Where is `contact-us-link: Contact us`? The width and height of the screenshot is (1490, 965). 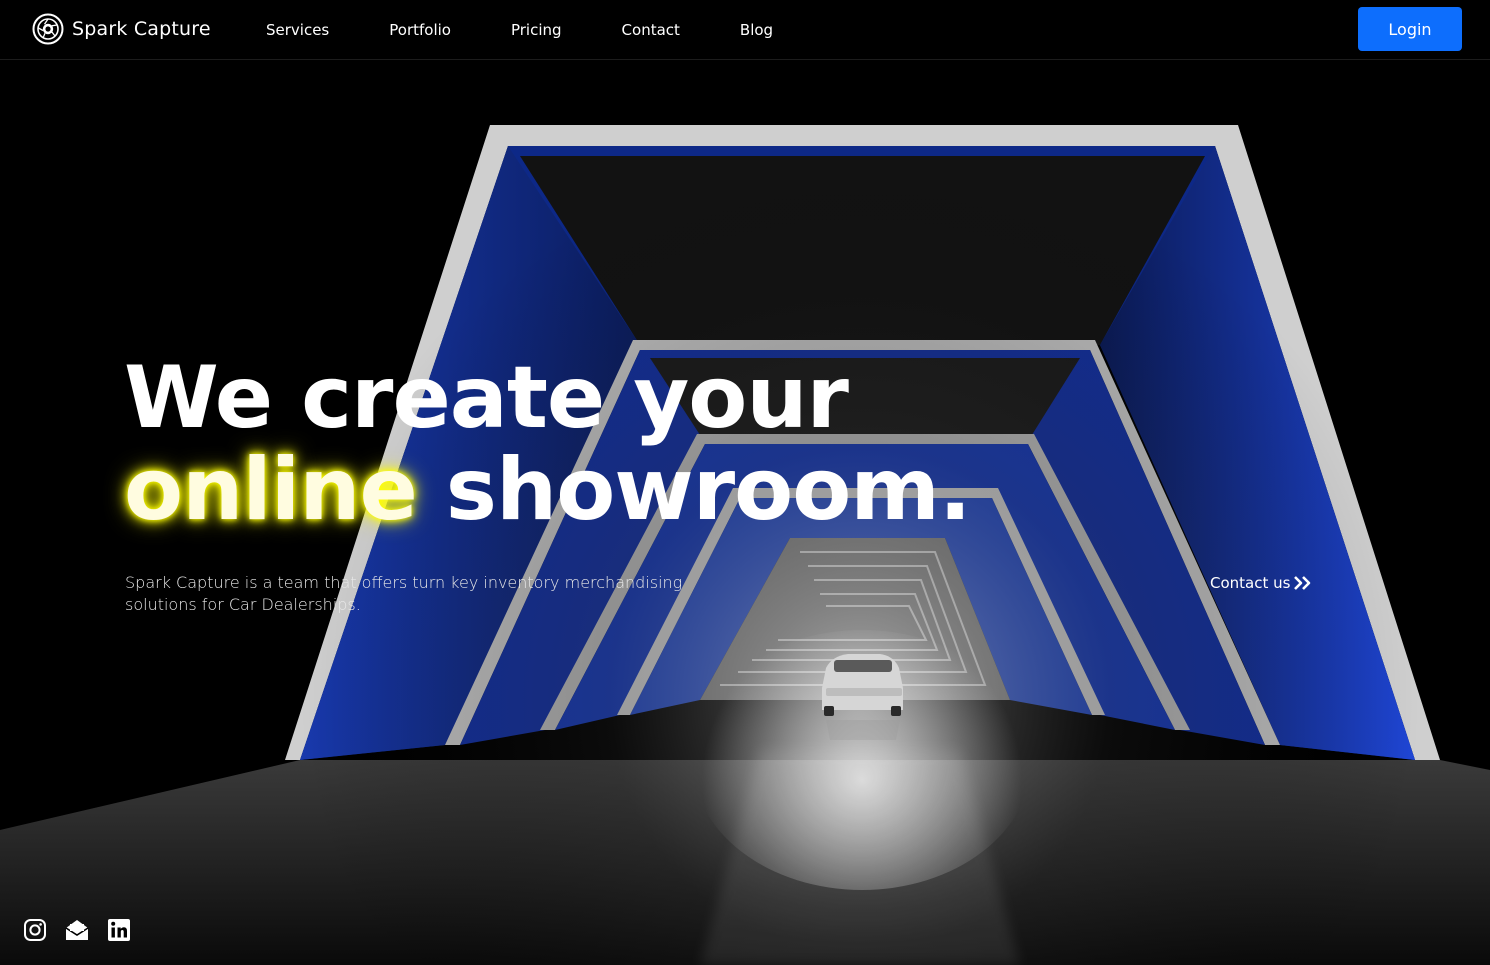
contact-us-link: Contact us is located at coordinates (1261, 583).